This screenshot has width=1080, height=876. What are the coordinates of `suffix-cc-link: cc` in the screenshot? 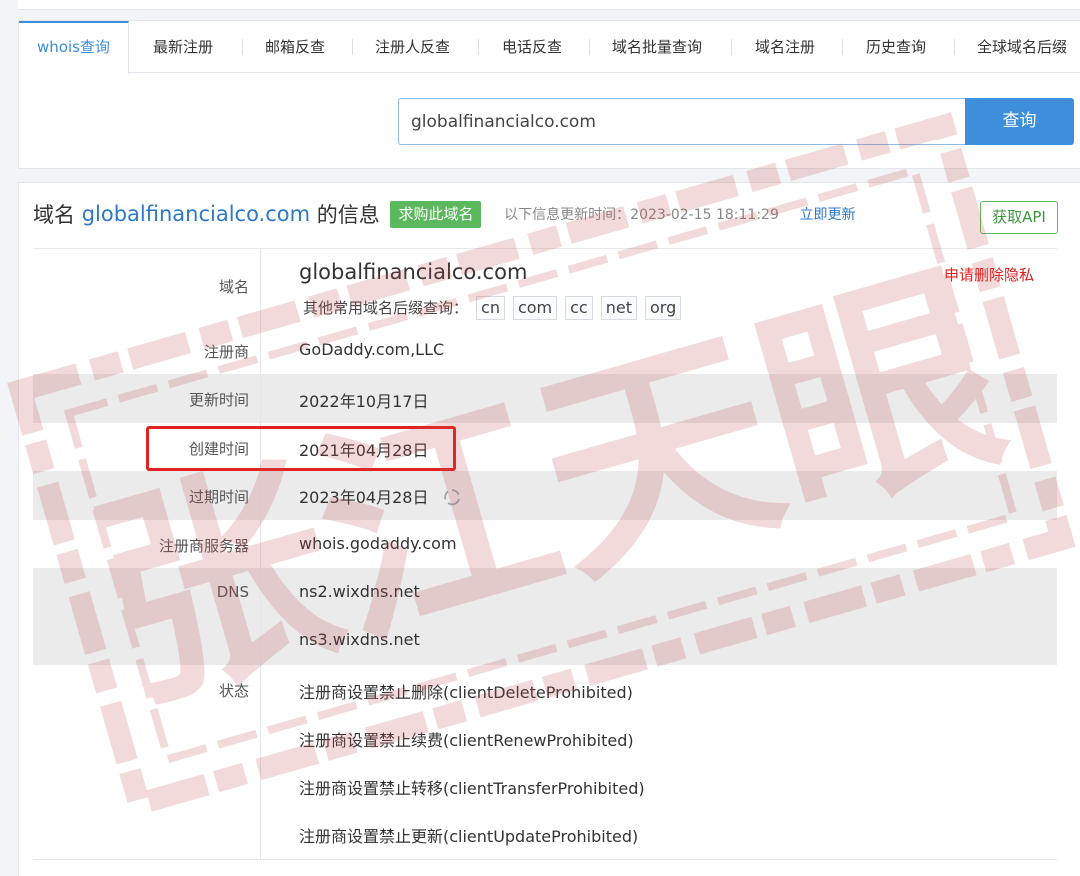 It's located at (579, 308).